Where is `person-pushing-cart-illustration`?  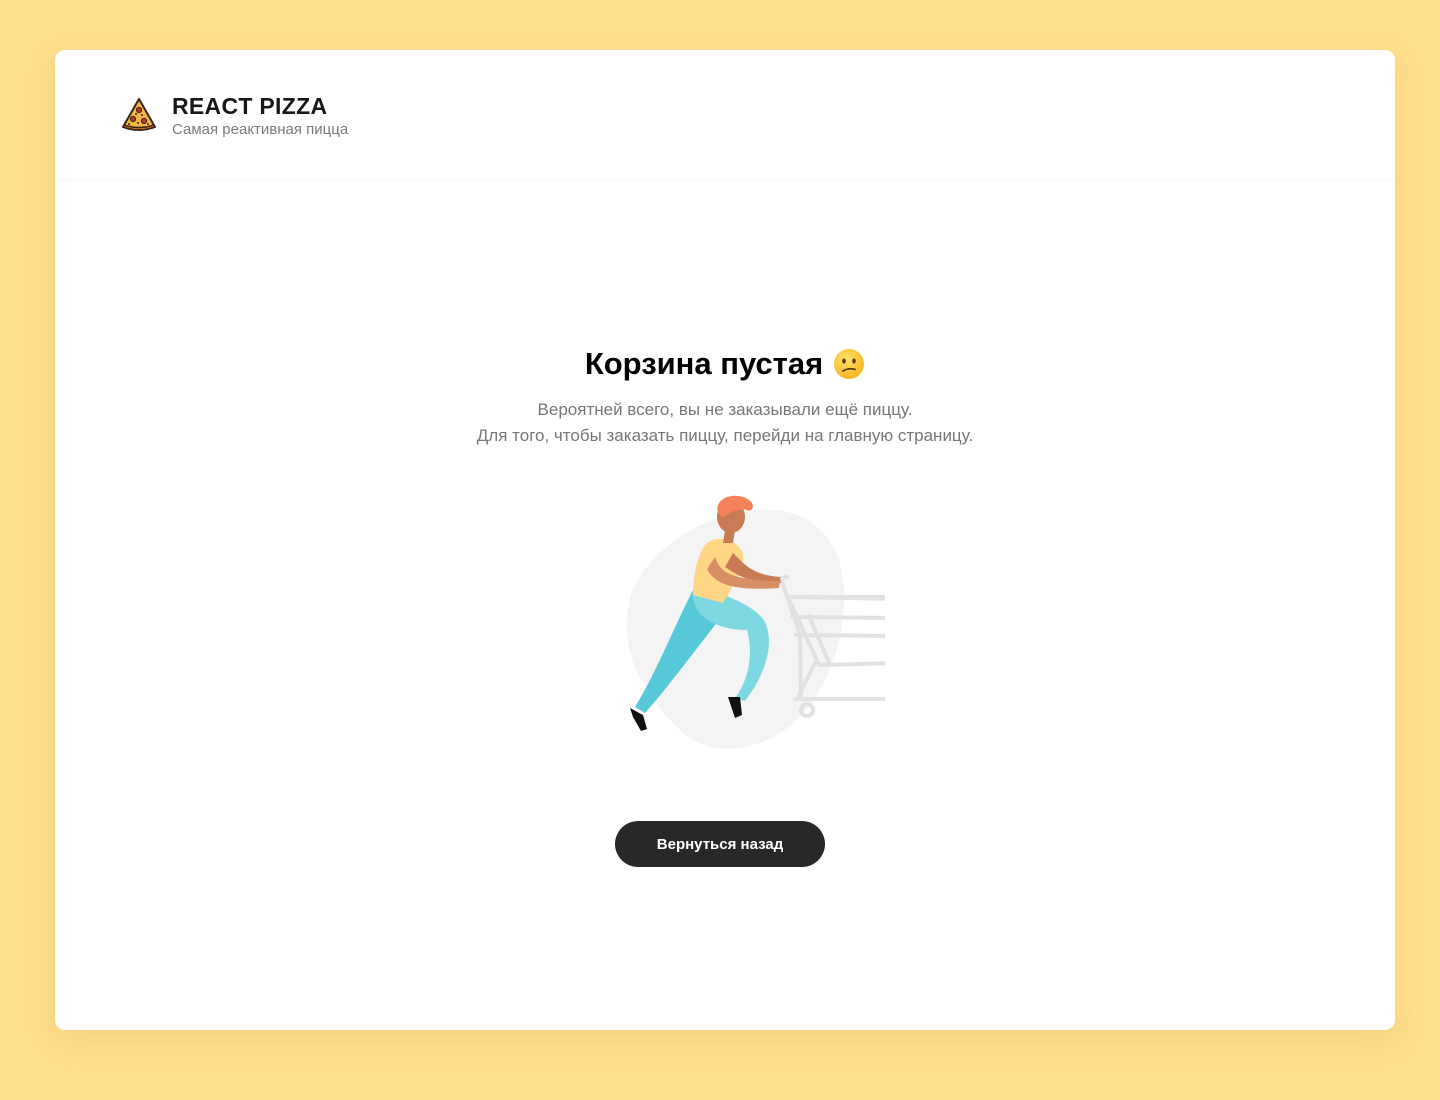
person-pushing-cart-illustration is located at coordinates (755, 622).